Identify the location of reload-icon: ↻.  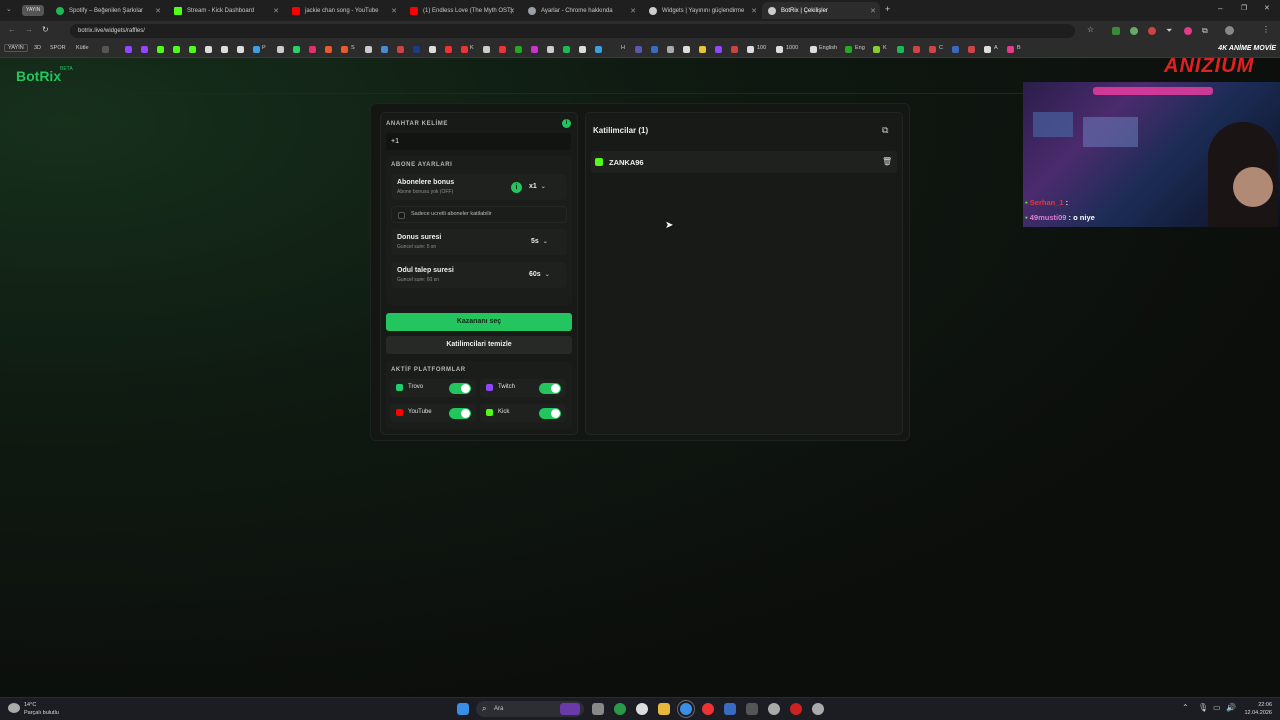
(45, 29).